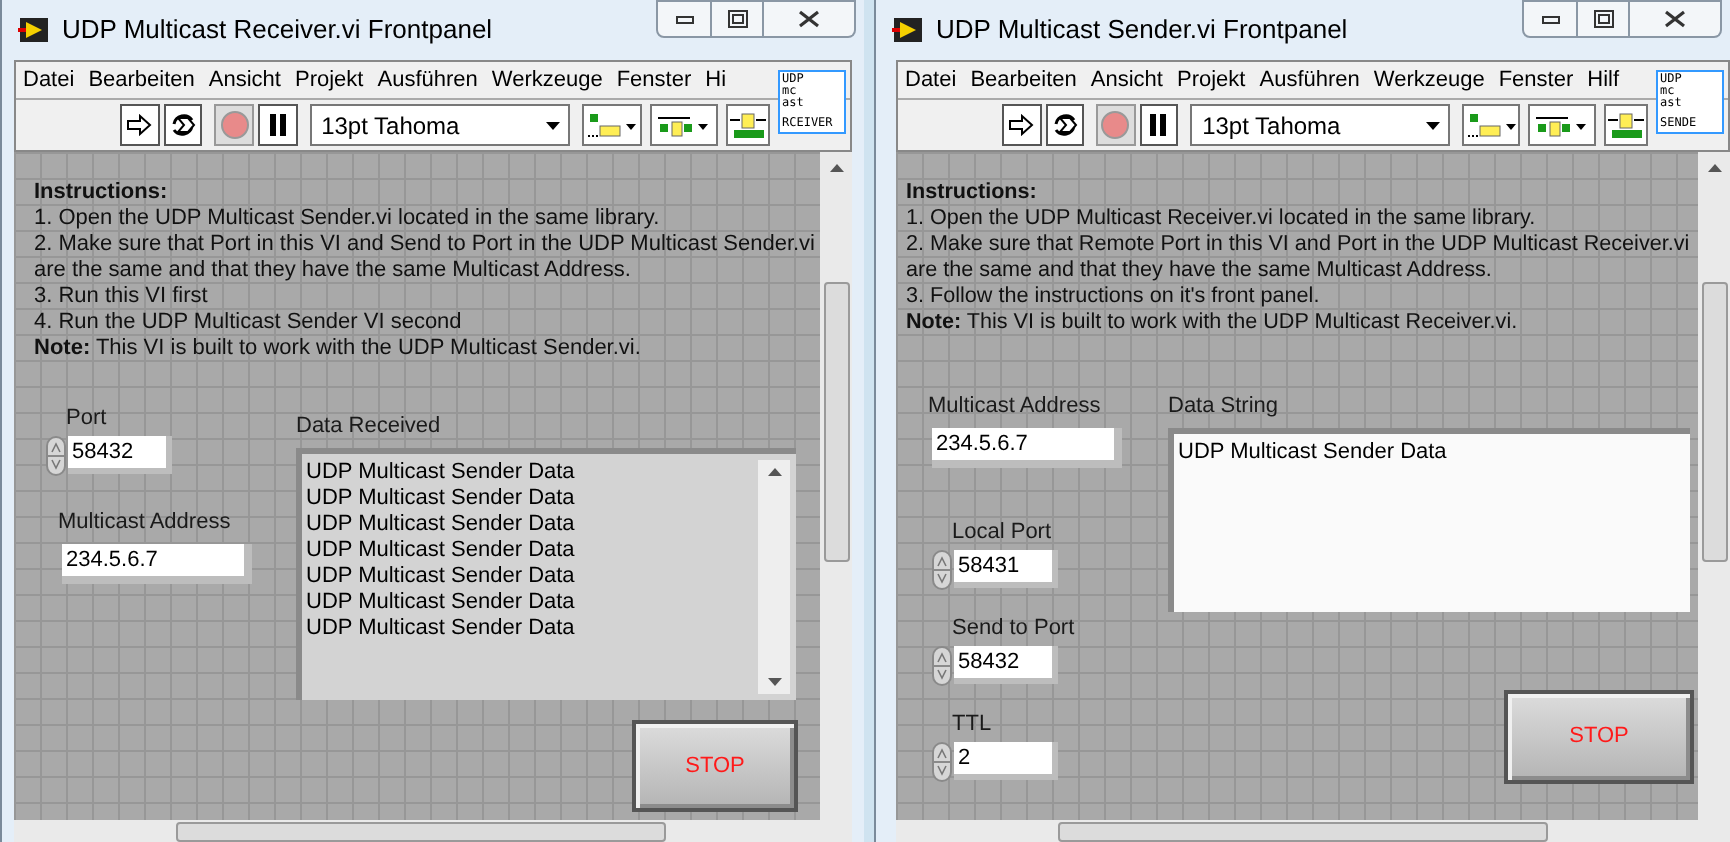 The image size is (1730, 842). Describe the element at coordinates (249, 323) in the screenshot. I see `instruction-line: 4. Run the UDP Multicast Sender VI second` at that location.